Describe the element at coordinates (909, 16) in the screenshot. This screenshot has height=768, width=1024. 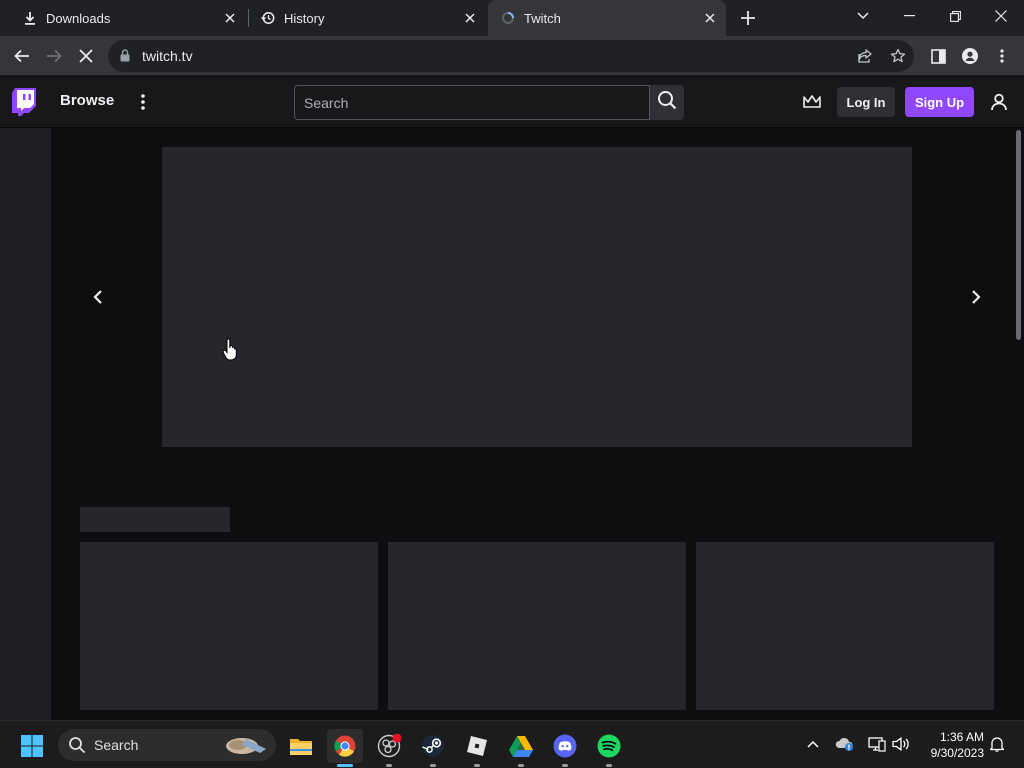
I see `minimize-button` at that location.